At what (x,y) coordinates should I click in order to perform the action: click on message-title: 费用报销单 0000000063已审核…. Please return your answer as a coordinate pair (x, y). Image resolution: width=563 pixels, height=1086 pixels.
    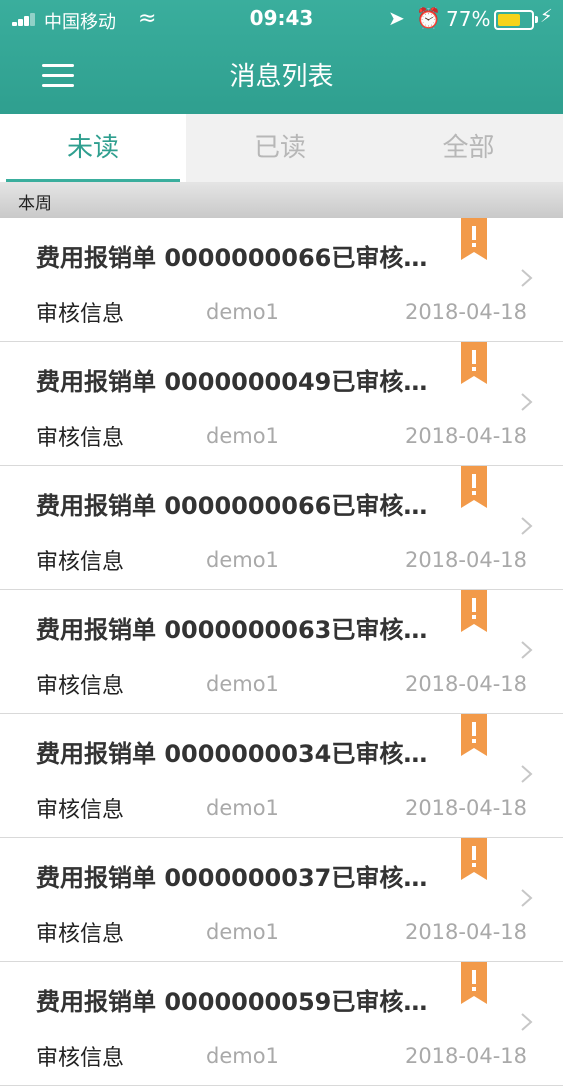
    Looking at the image, I should click on (232, 630).